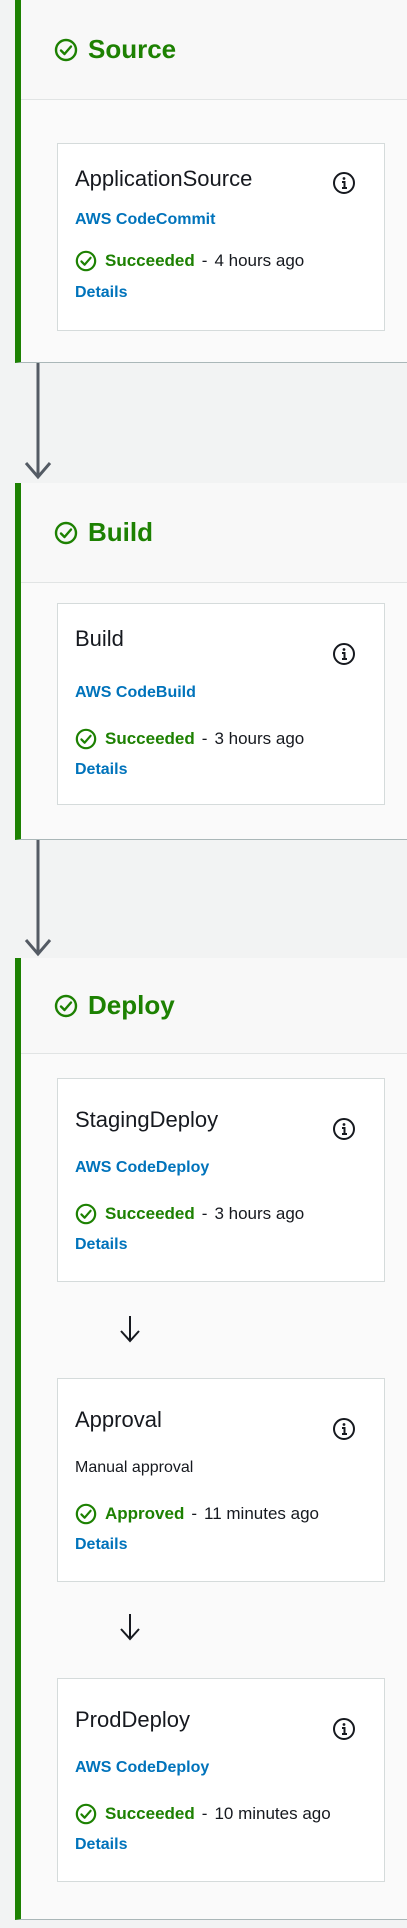 This screenshot has height=1928, width=407. I want to click on status-row: Succeeded - 4 hours ago, so click(189, 261).